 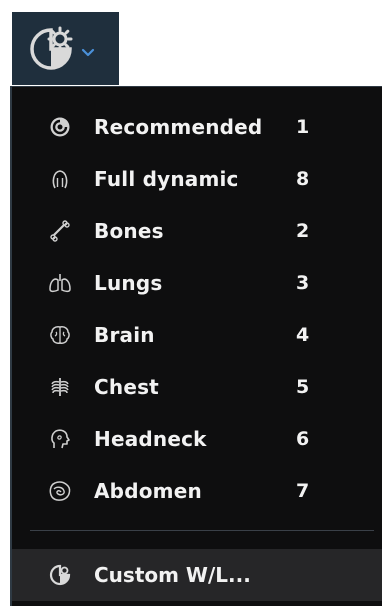 I want to click on custom-wl-icon, so click(x=60, y=575).